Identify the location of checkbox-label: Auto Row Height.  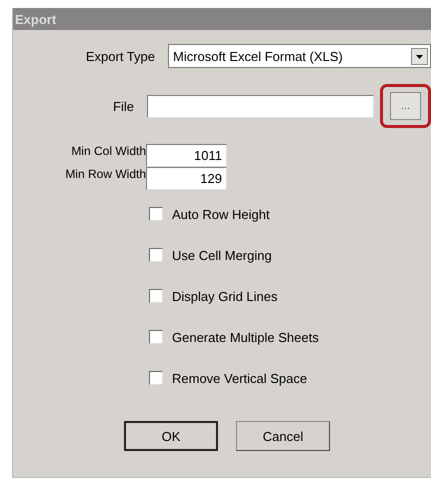
(221, 214).